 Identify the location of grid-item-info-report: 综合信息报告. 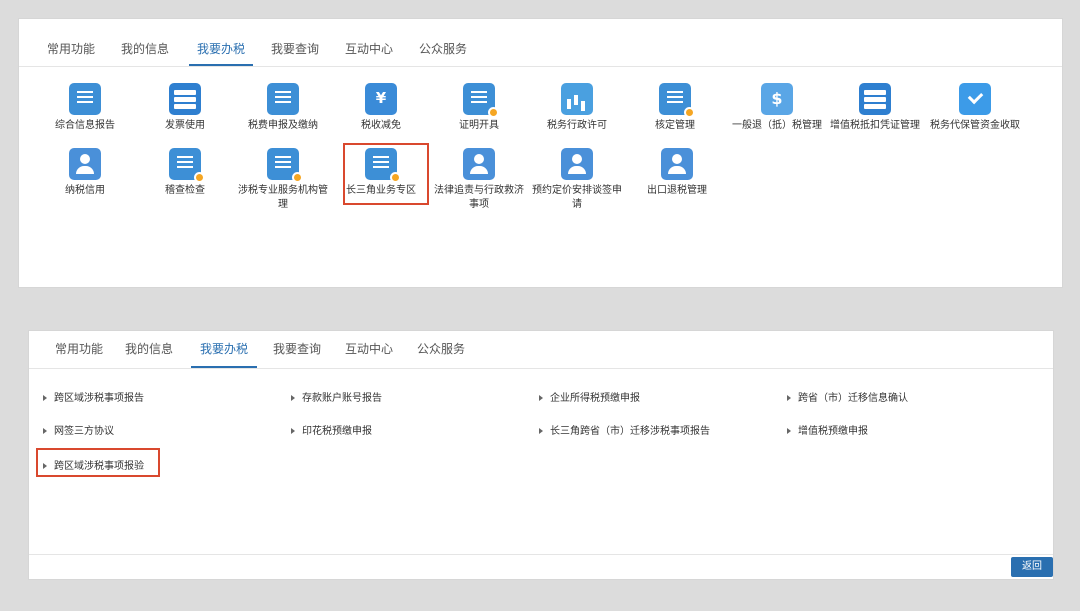
(85, 108).